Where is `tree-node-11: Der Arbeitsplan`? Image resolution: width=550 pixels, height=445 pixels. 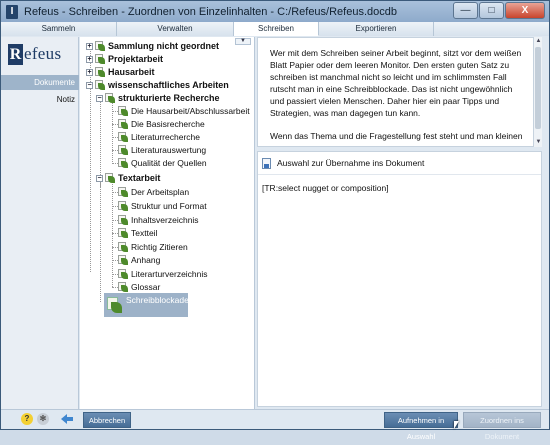
tree-node-11: Der Arbeitsplan is located at coordinates (153, 192).